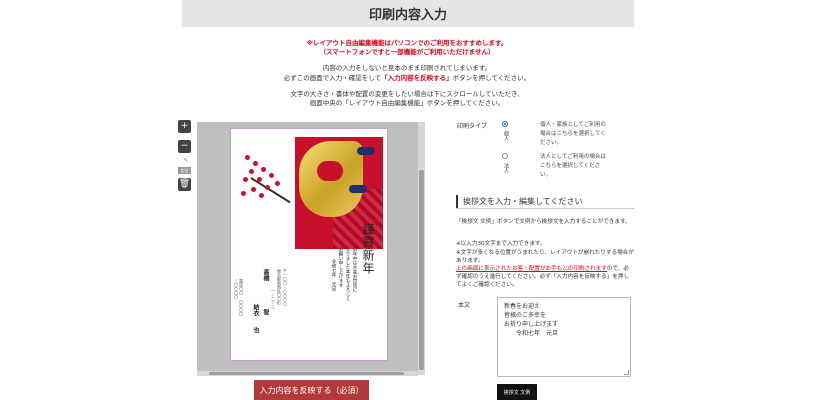 The image size is (814, 400). What do you see at coordinates (347, 274) in the screenshot?
I see `greeting-line-2: なりました本年もよろしく` at bounding box center [347, 274].